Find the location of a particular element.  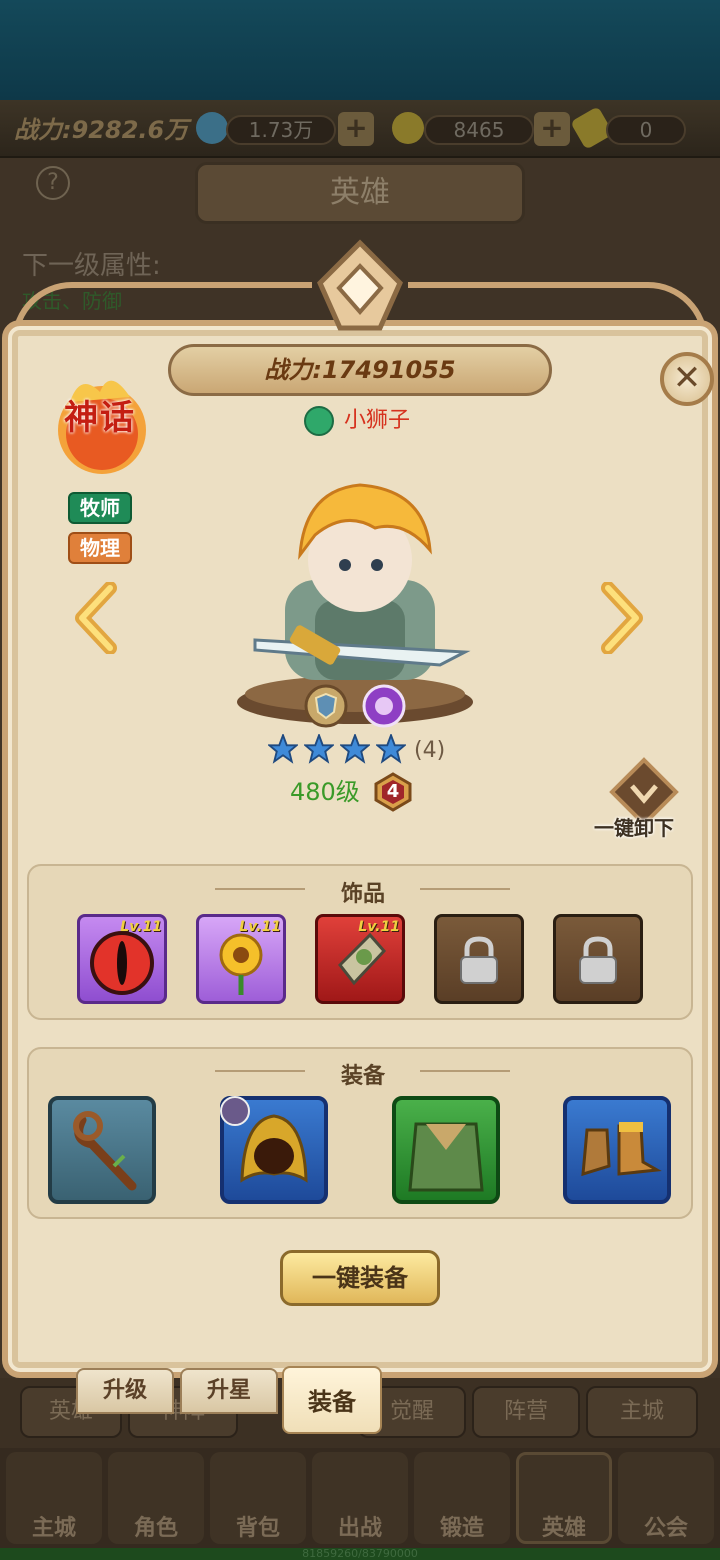

help-icon: ? is located at coordinates (53, 183).